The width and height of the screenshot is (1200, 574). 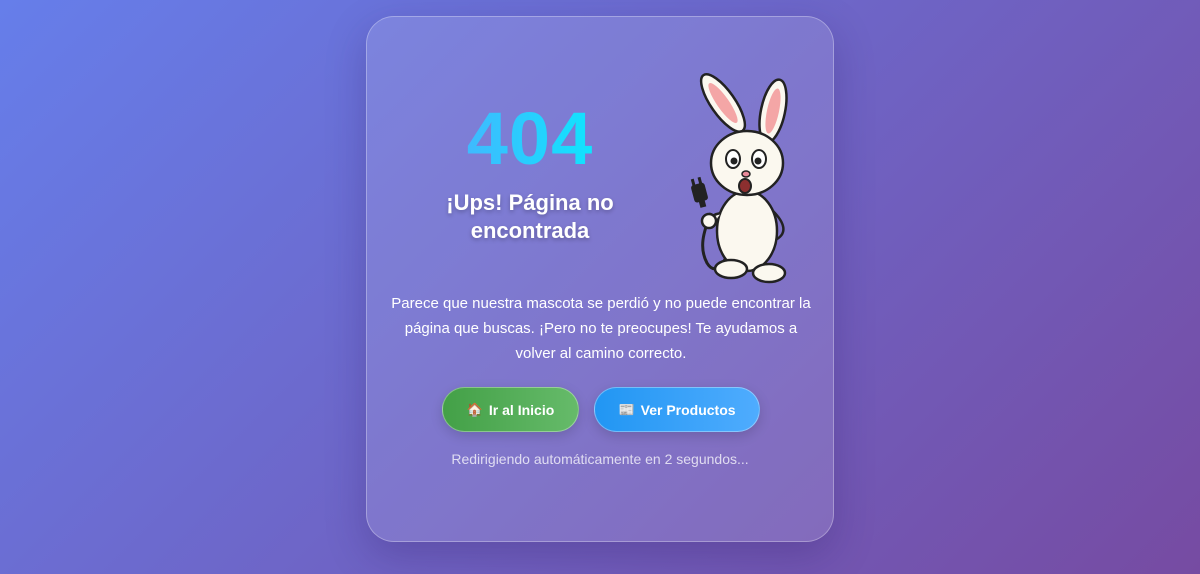 What do you see at coordinates (739, 178) in the screenshot?
I see `bunny-mascot-icon` at bounding box center [739, 178].